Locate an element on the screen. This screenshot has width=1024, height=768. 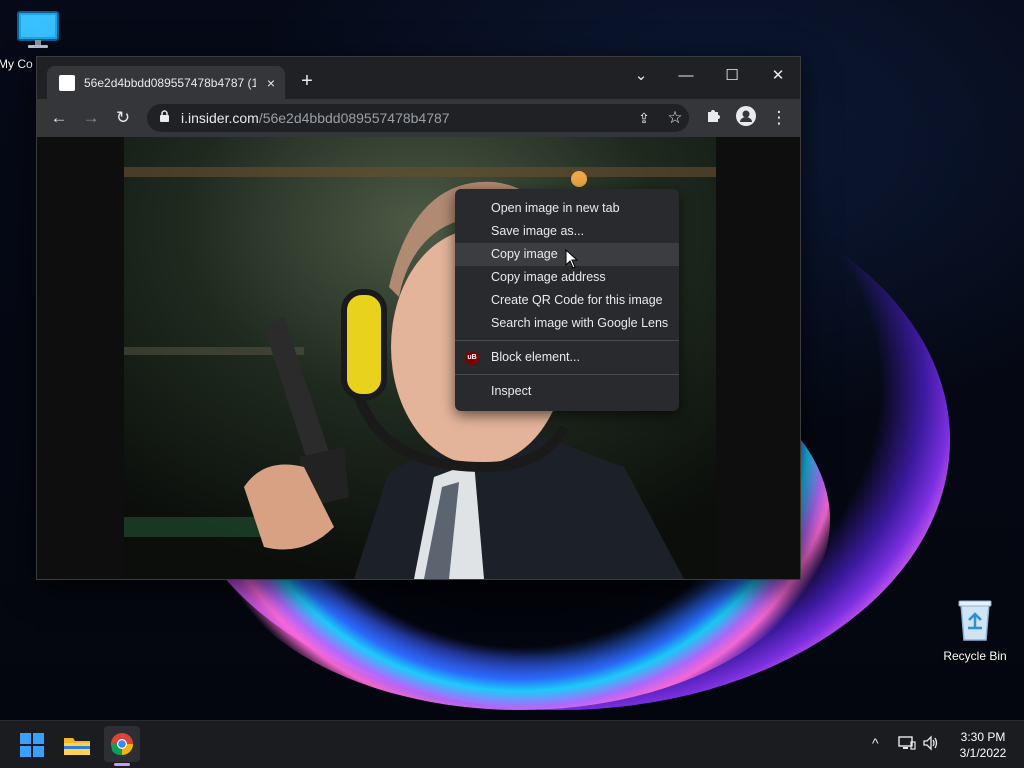
clock-date: 3/1/2022 is located at coordinates (983, 753).